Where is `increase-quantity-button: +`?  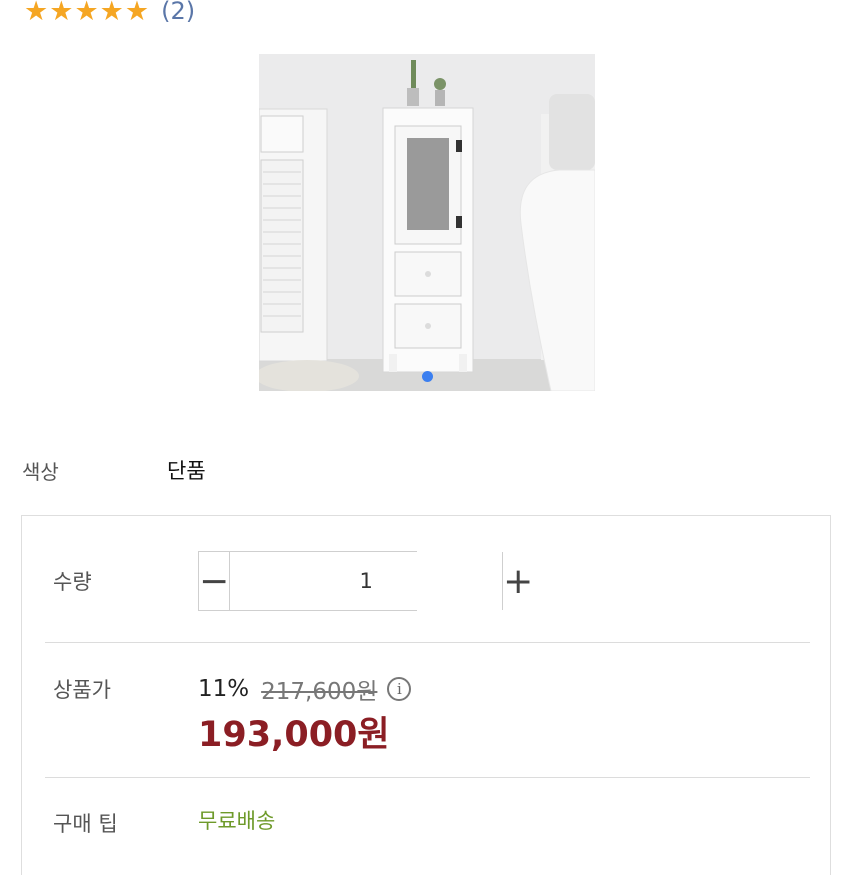
increase-quantity-button: + is located at coordinates (518, 581).